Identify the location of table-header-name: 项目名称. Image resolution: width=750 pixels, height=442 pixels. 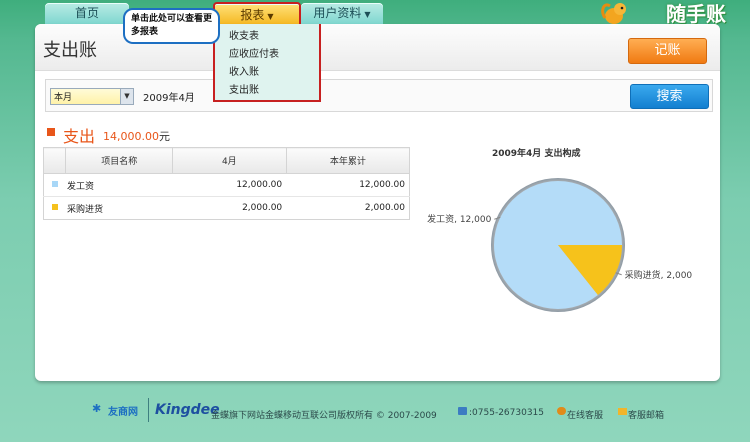
(119, 160).